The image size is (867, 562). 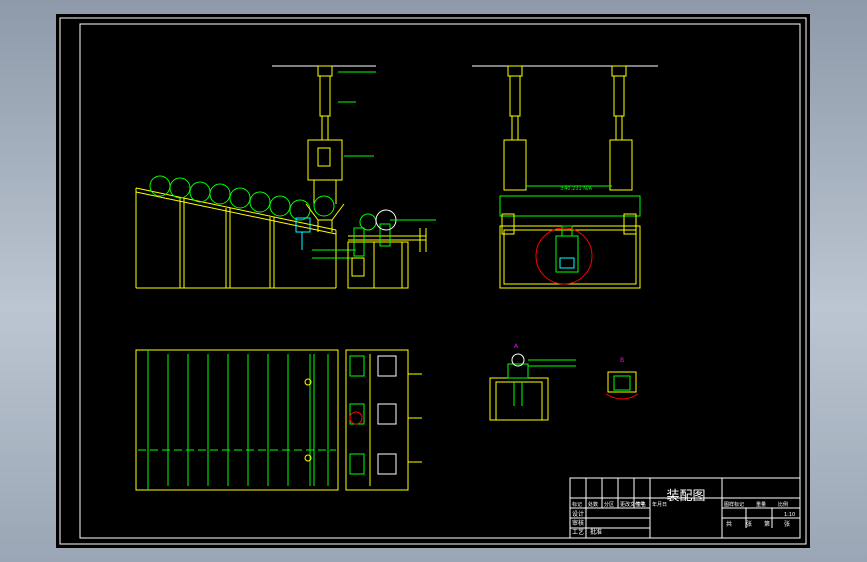 I want to click on right-header-weight: 重量, so click(x=761, y=504).